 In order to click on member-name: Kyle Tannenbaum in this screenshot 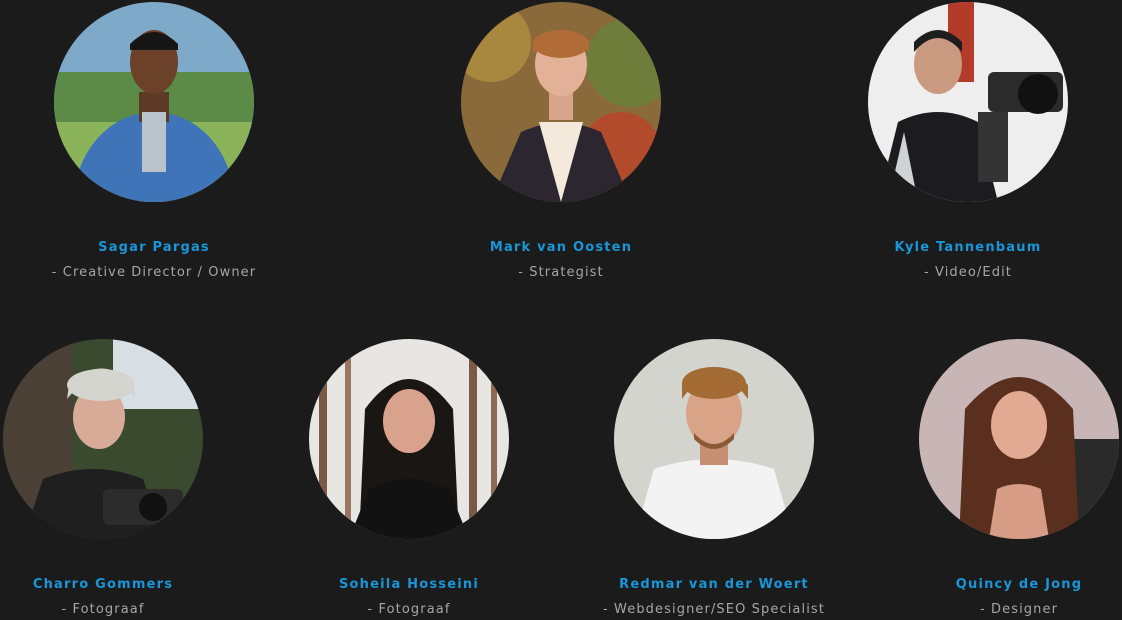, I will do `click(968, 247)`.